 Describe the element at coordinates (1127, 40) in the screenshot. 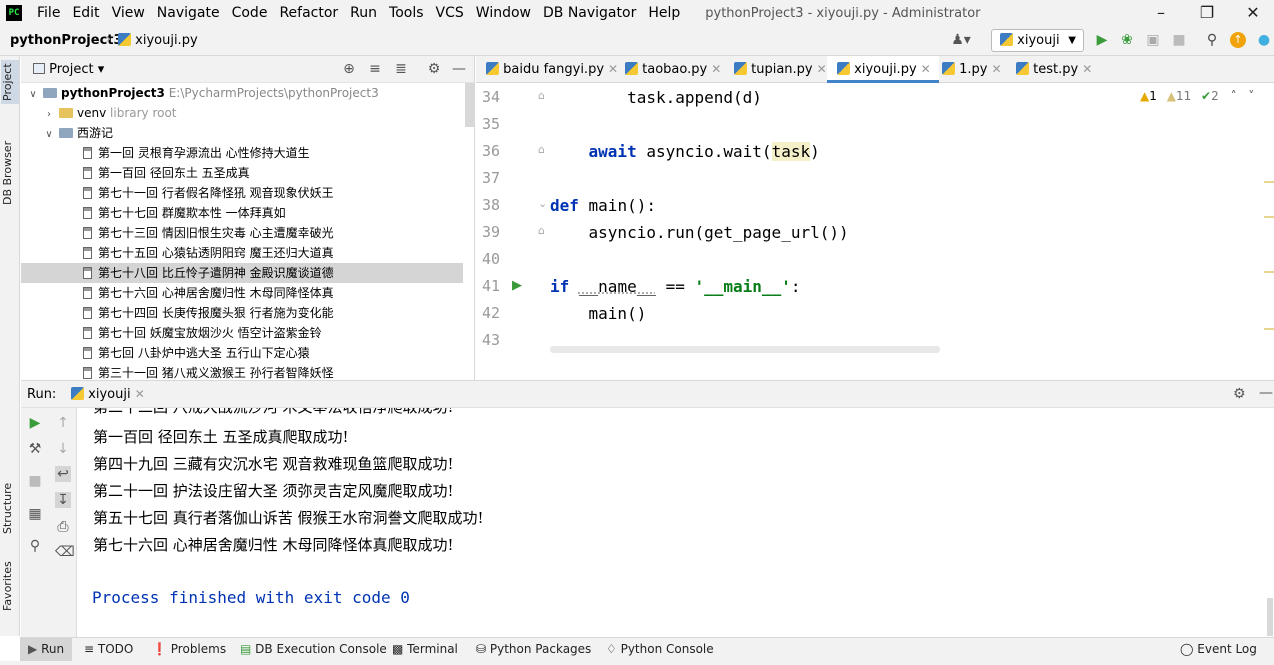

I see `debug-icon: ❀` at that location.